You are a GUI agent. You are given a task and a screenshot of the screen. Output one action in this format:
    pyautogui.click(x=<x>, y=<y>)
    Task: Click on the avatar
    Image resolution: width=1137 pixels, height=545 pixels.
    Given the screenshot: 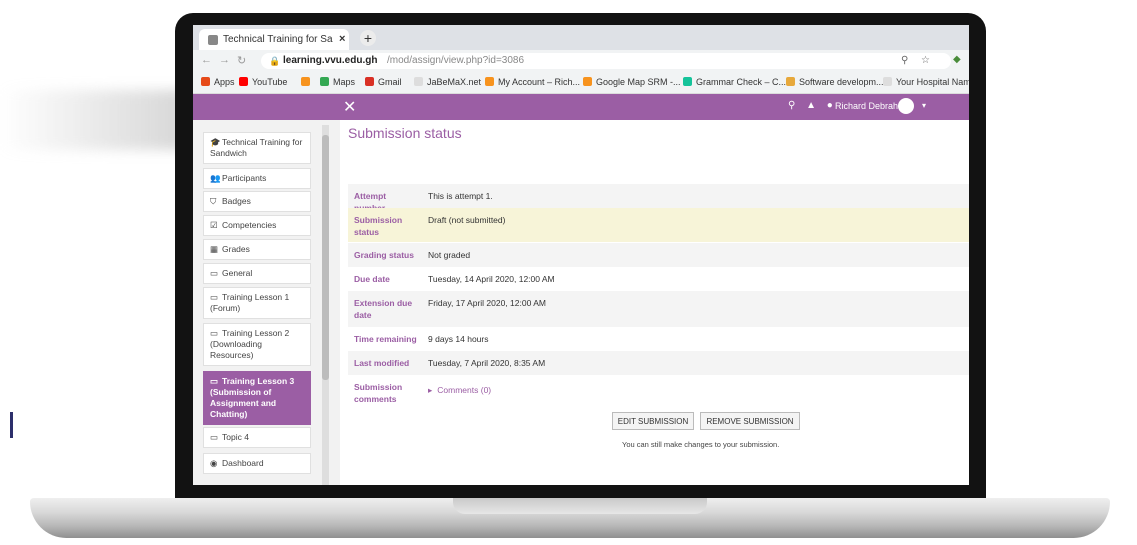 What is the action you would take?
    pyautogui.click(x=906, y=106)
    